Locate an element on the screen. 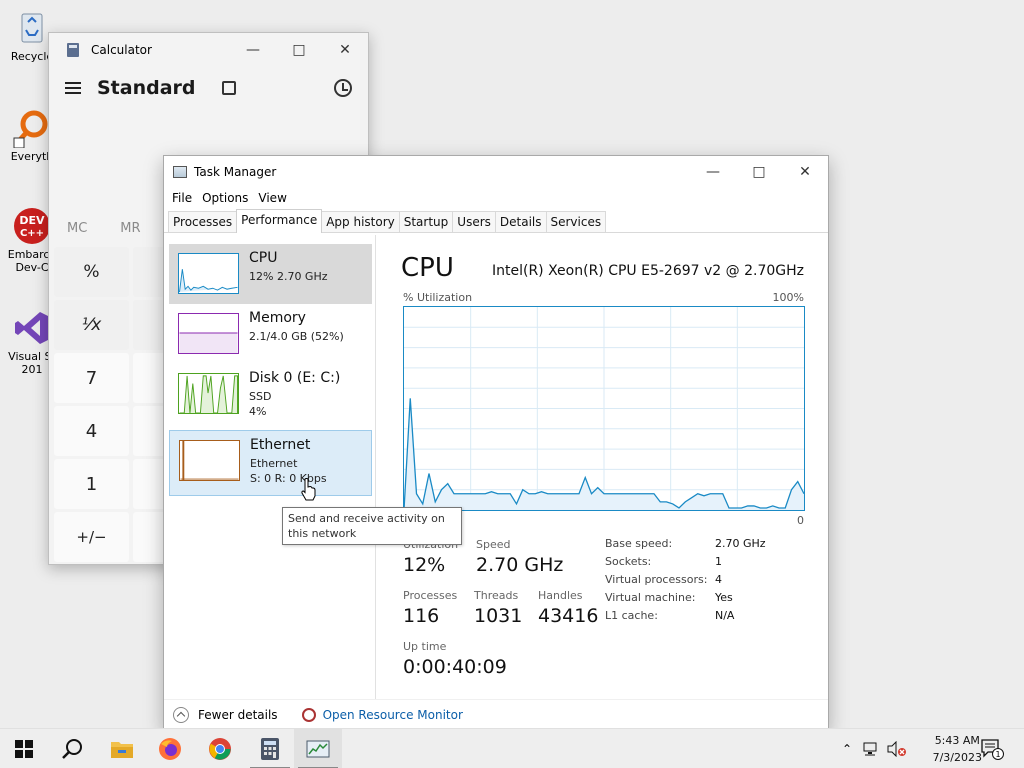 The height and width of the screenshot is (768, 1024). resource-monitor-icon is located at coordinates (308, 714).